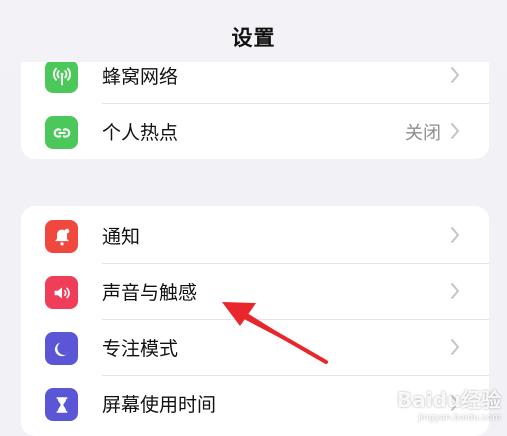 This screenshot has height=436, width=507. I want to click on settings-row-sounds-haptics: 声音与触感, so click(255, 292).